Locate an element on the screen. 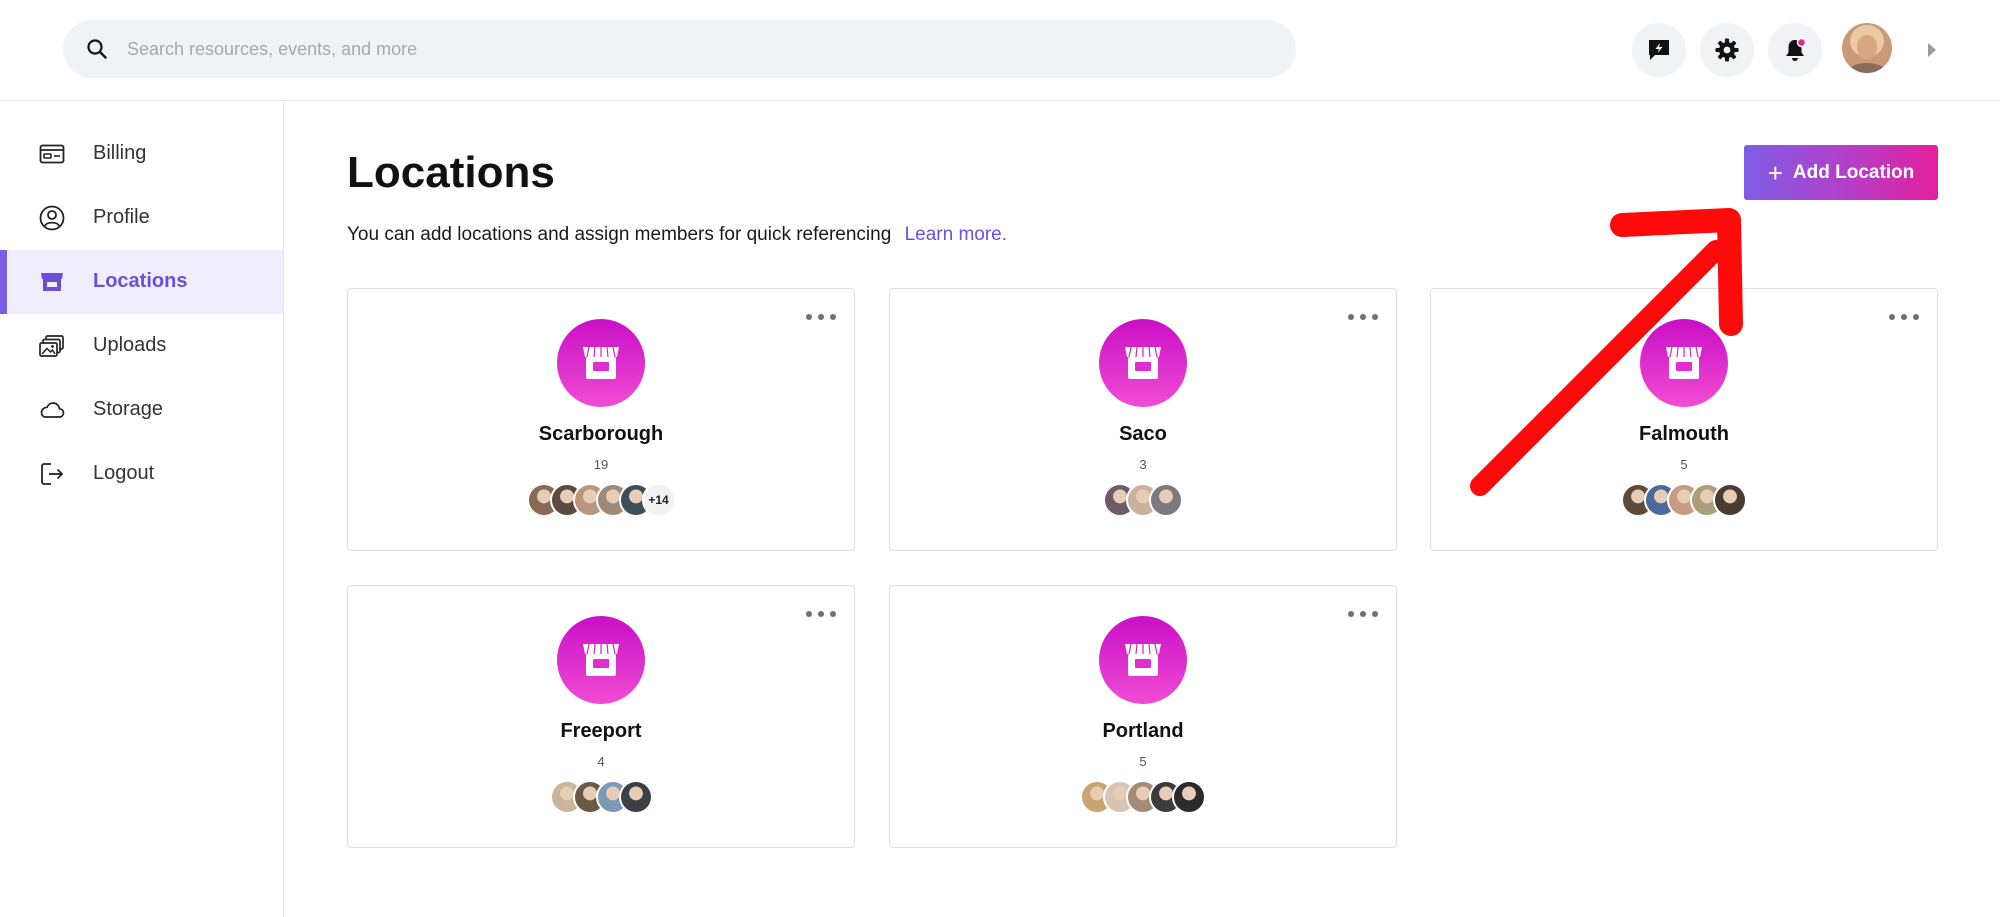 The height and width of the screenshot is (917, 2000). sidebar-item-label: Uploads is located at coordinates (130, 345).